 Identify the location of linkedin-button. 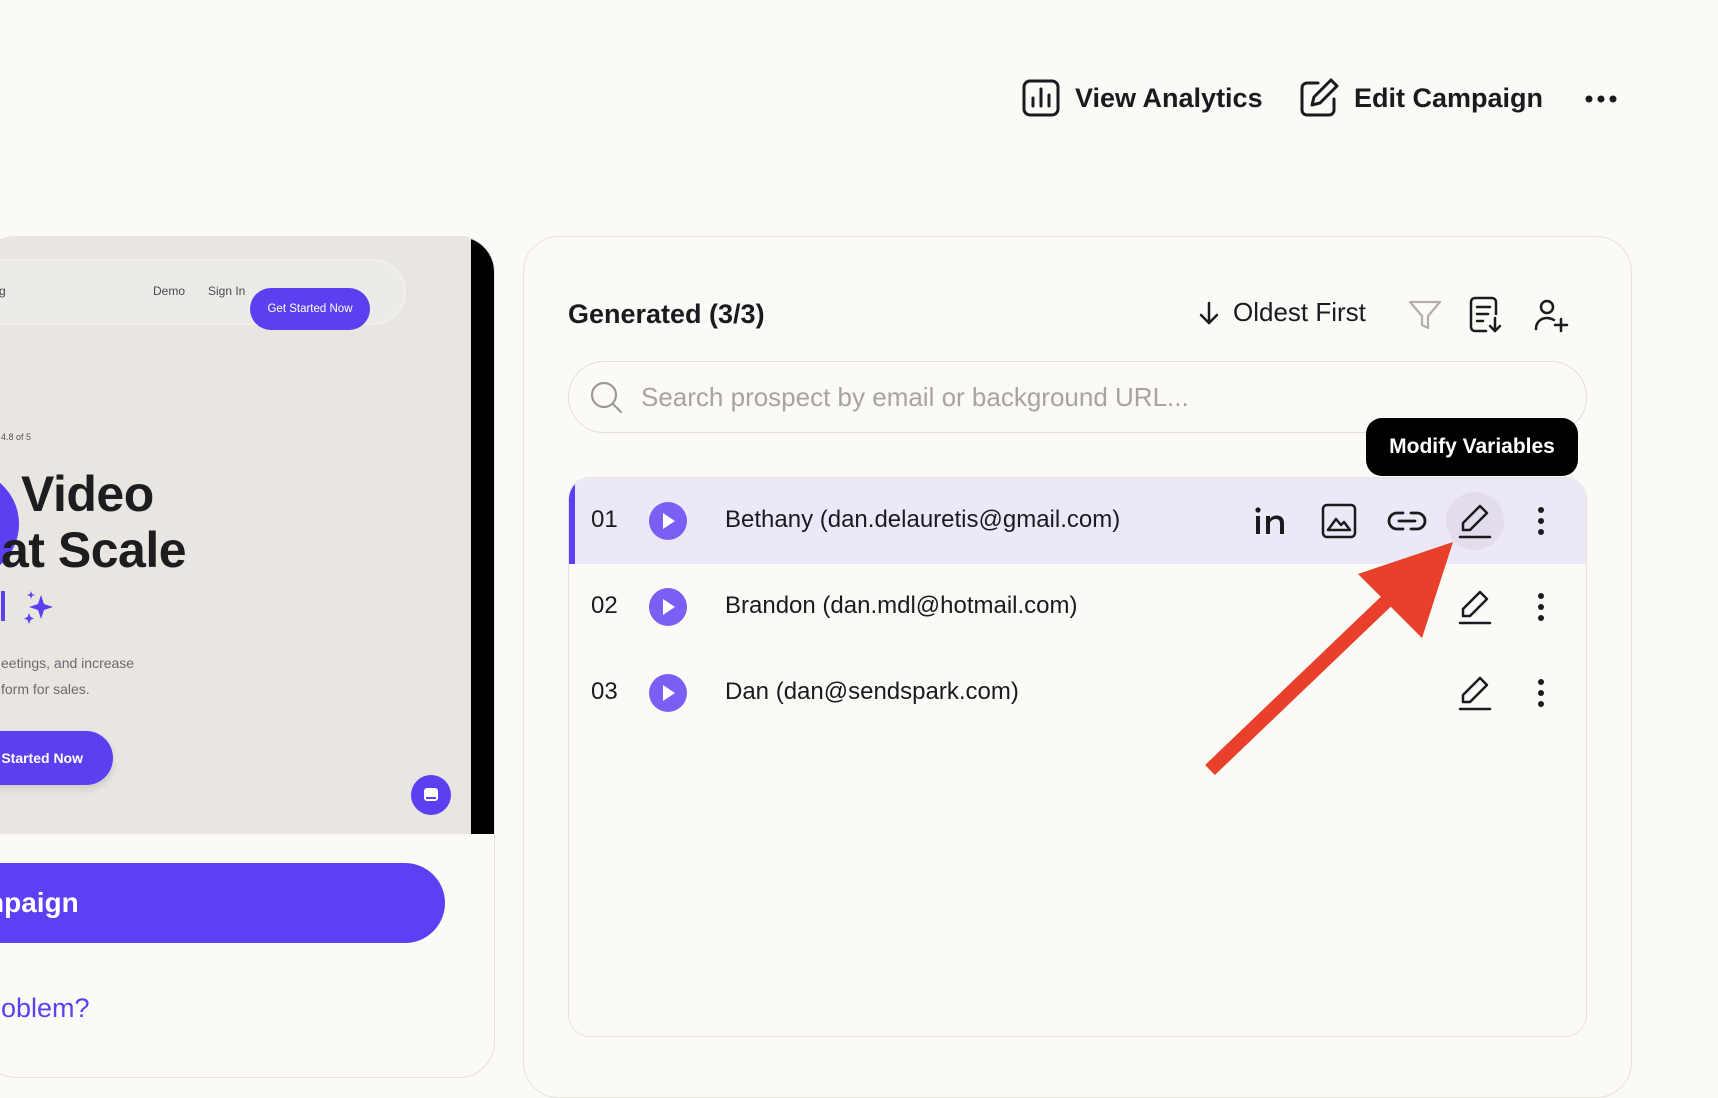
(1271, 521).